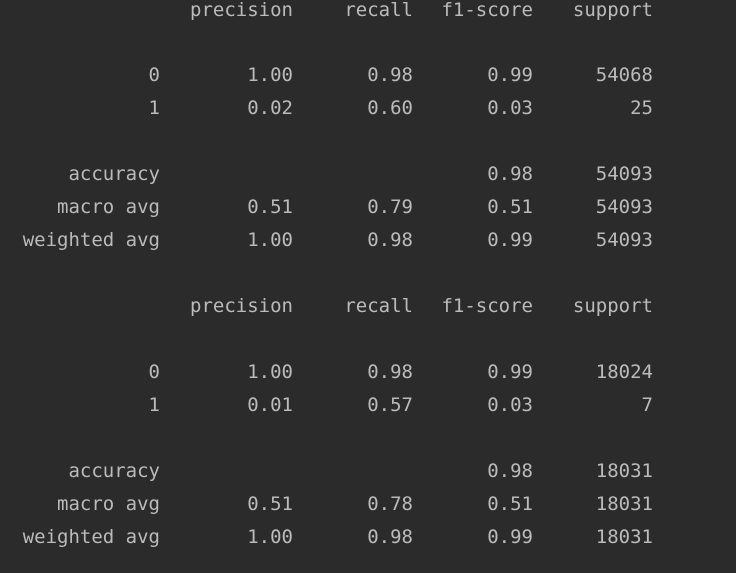 This screenshot has width=736, height=573. I want to click on recall-value: 0.78, so click(390, 504).